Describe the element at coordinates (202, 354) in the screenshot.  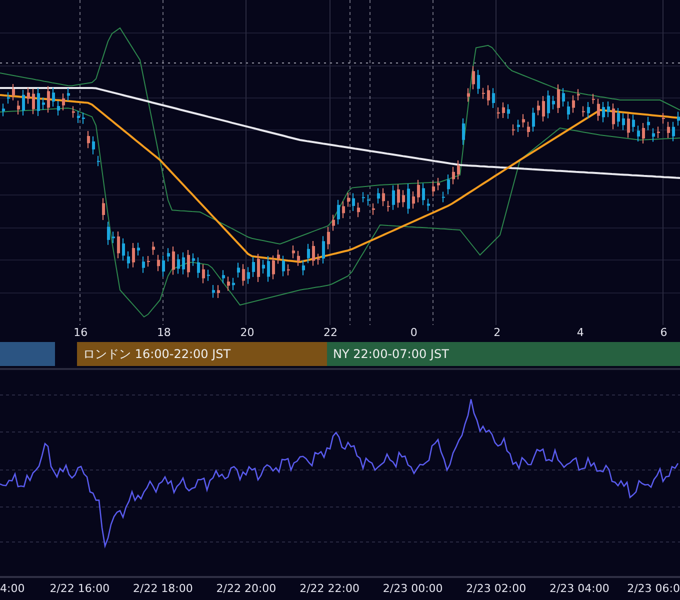
I see `session-bar: ロンドン 16:00-22:00 JST` at that location.